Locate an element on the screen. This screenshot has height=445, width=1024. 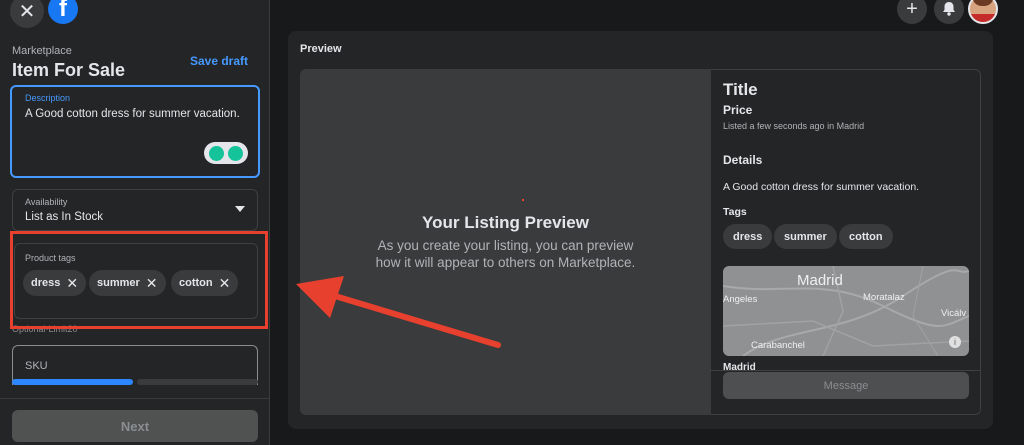
facebook-logo-letter: f is located at coordinates (63, 11).